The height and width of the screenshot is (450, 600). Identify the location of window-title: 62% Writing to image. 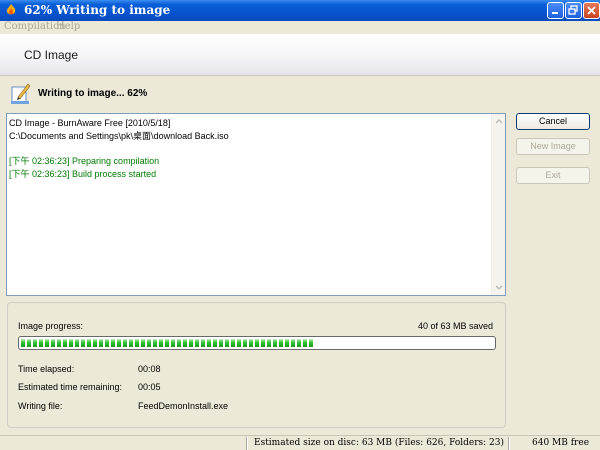
(97, 10).